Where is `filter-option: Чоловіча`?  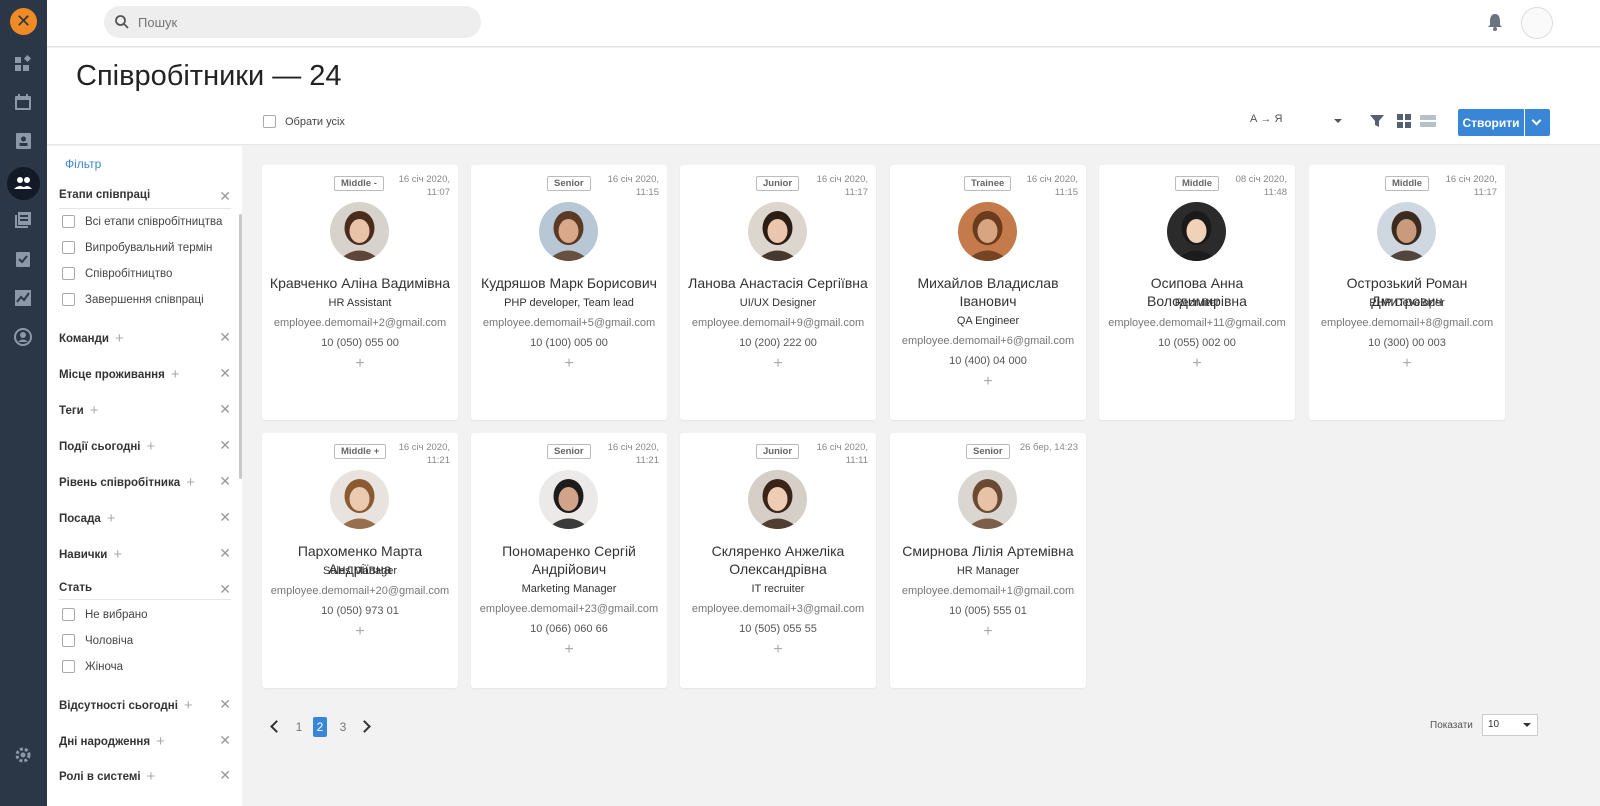 filter-option: Чоловіча is located at coordinates (97, 640).